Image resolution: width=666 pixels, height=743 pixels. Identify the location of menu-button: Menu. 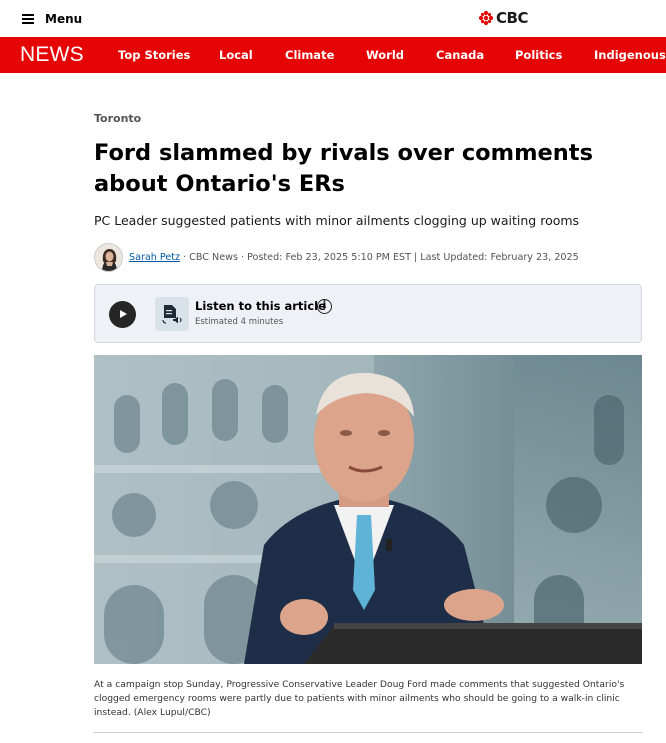
(52, 19).